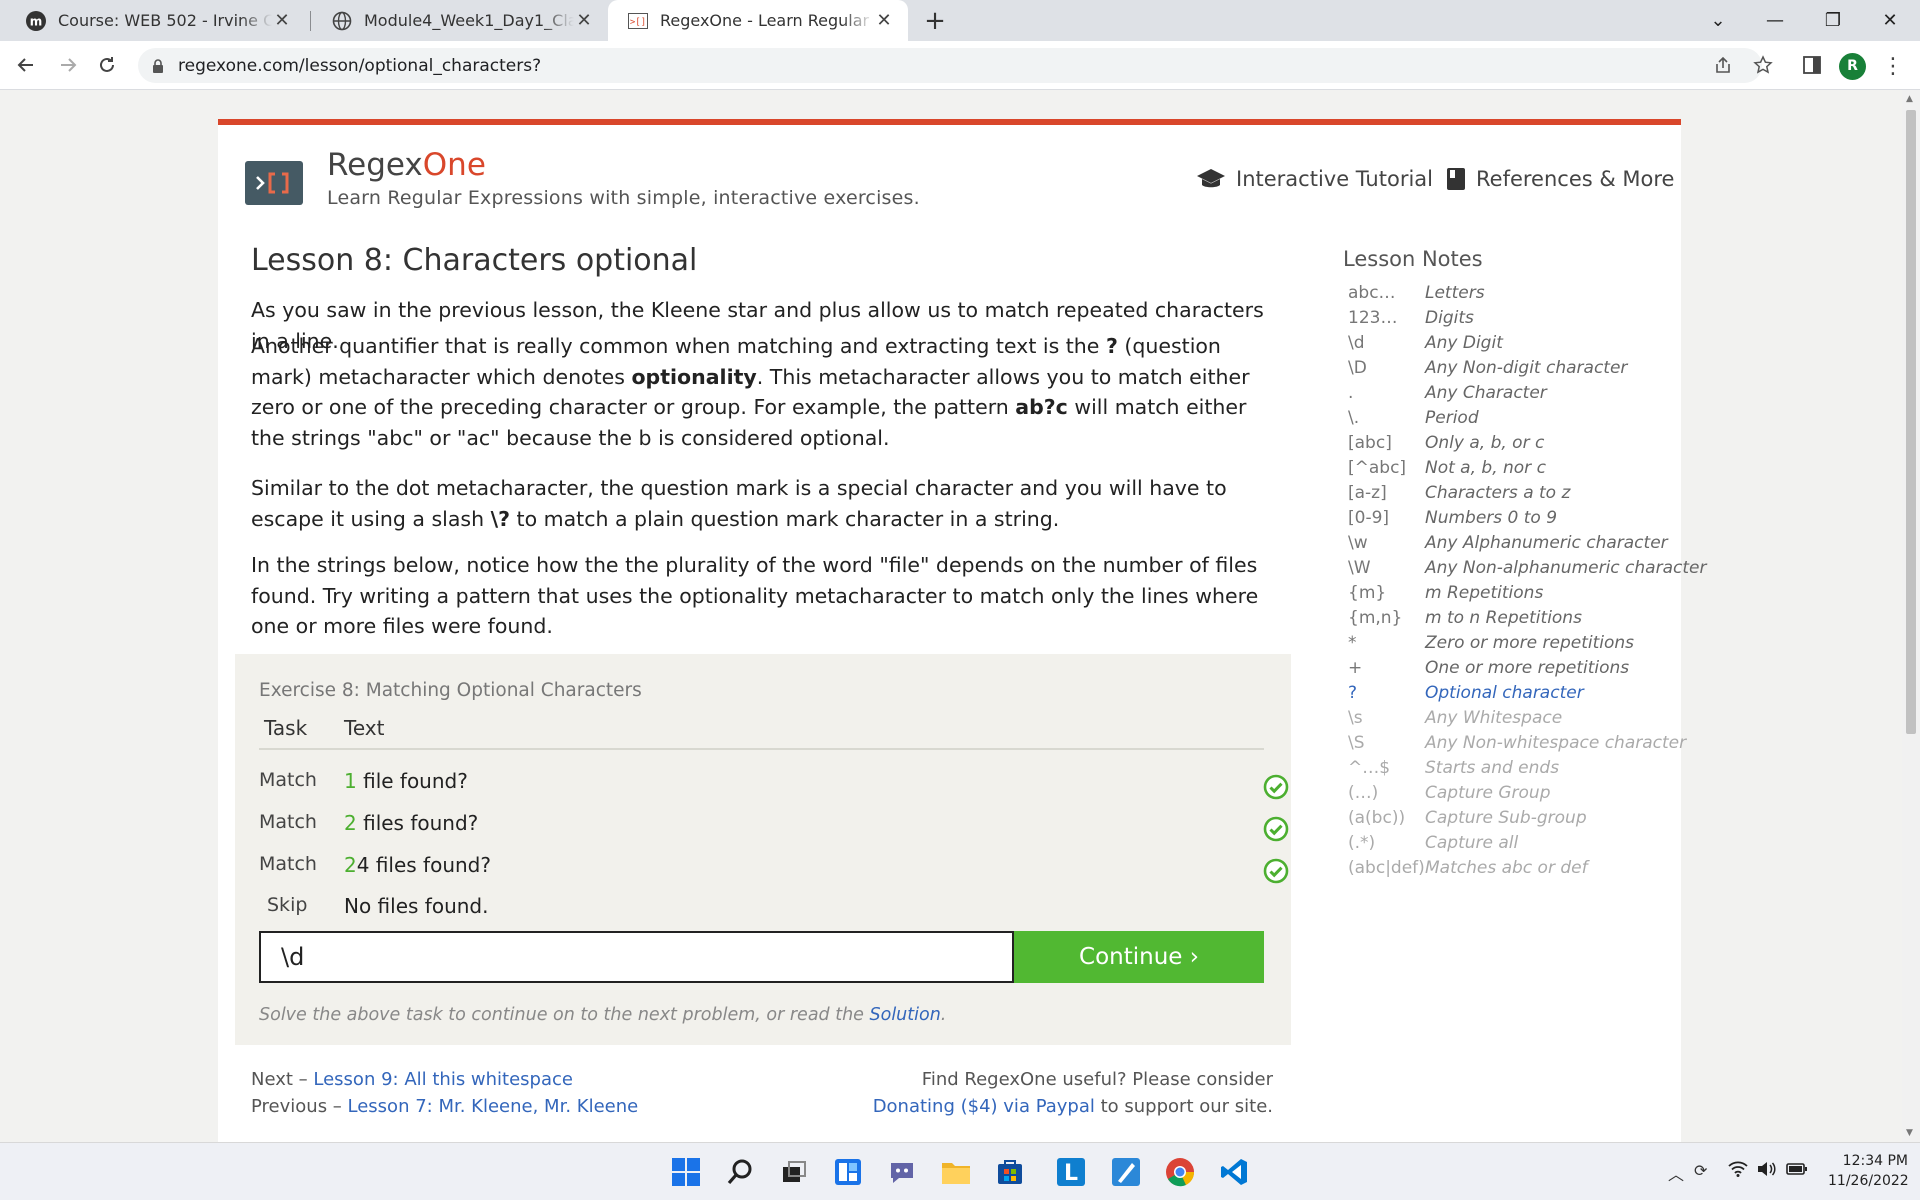 The image size is (1920, 1200). Describe the element at coordinates (1071, 1172) in the screenshot. I see `lockdown-app-icon: L` at that location.